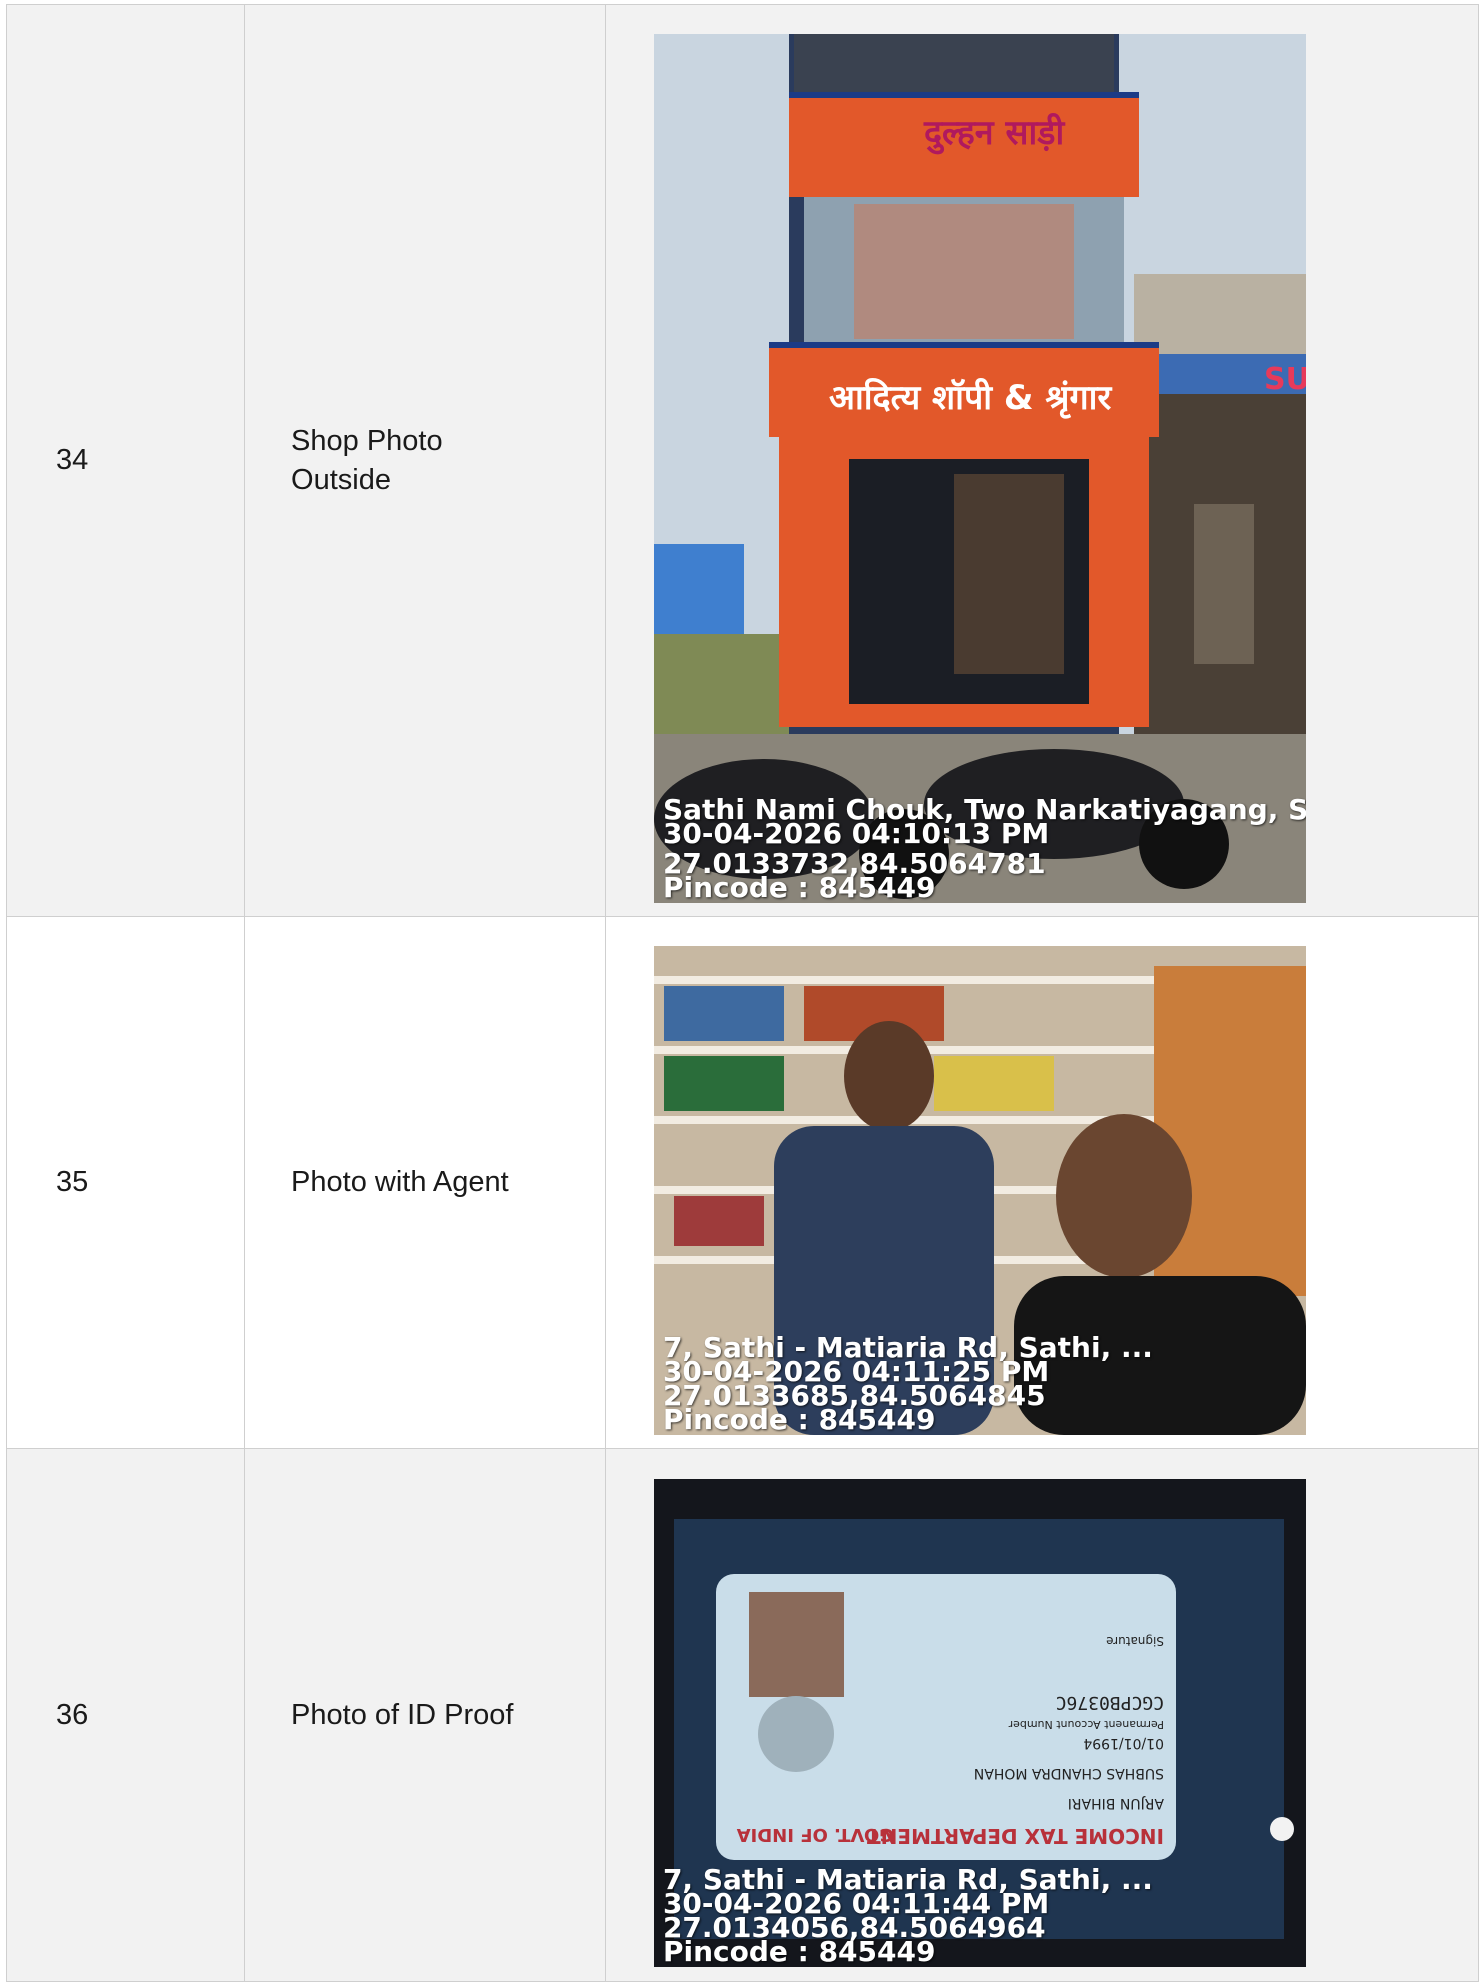 The width and height of the screenshot is (1479, 1982). I want to click on card-dept: INCOME TAX DEPARTMENT, so click(1015, 1836).